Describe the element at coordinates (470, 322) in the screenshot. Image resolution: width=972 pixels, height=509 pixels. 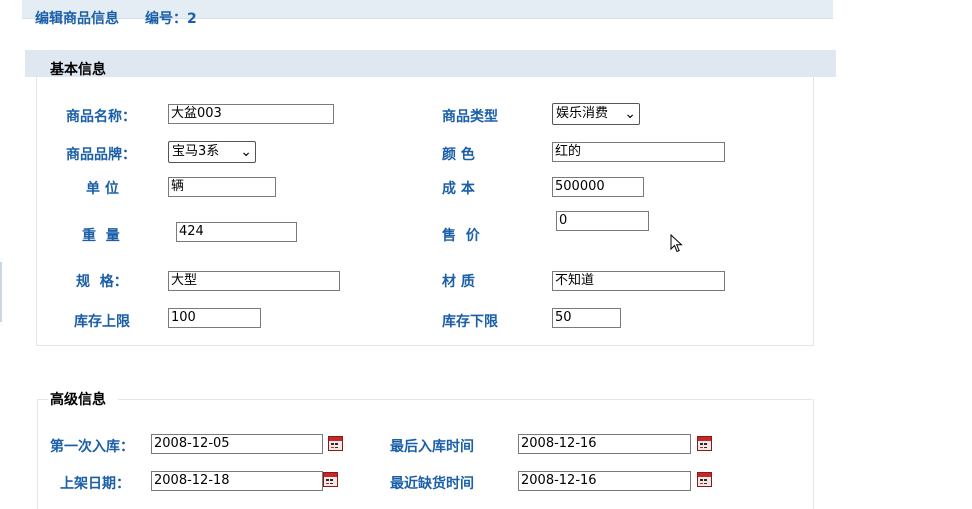
I see `stock-min-label: 库存下限` at that location.